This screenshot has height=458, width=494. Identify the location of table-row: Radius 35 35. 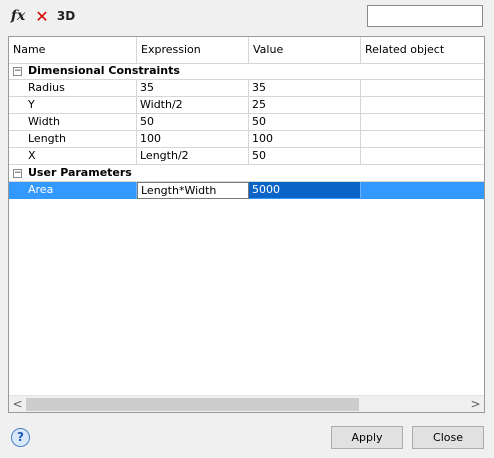
(246, 88).